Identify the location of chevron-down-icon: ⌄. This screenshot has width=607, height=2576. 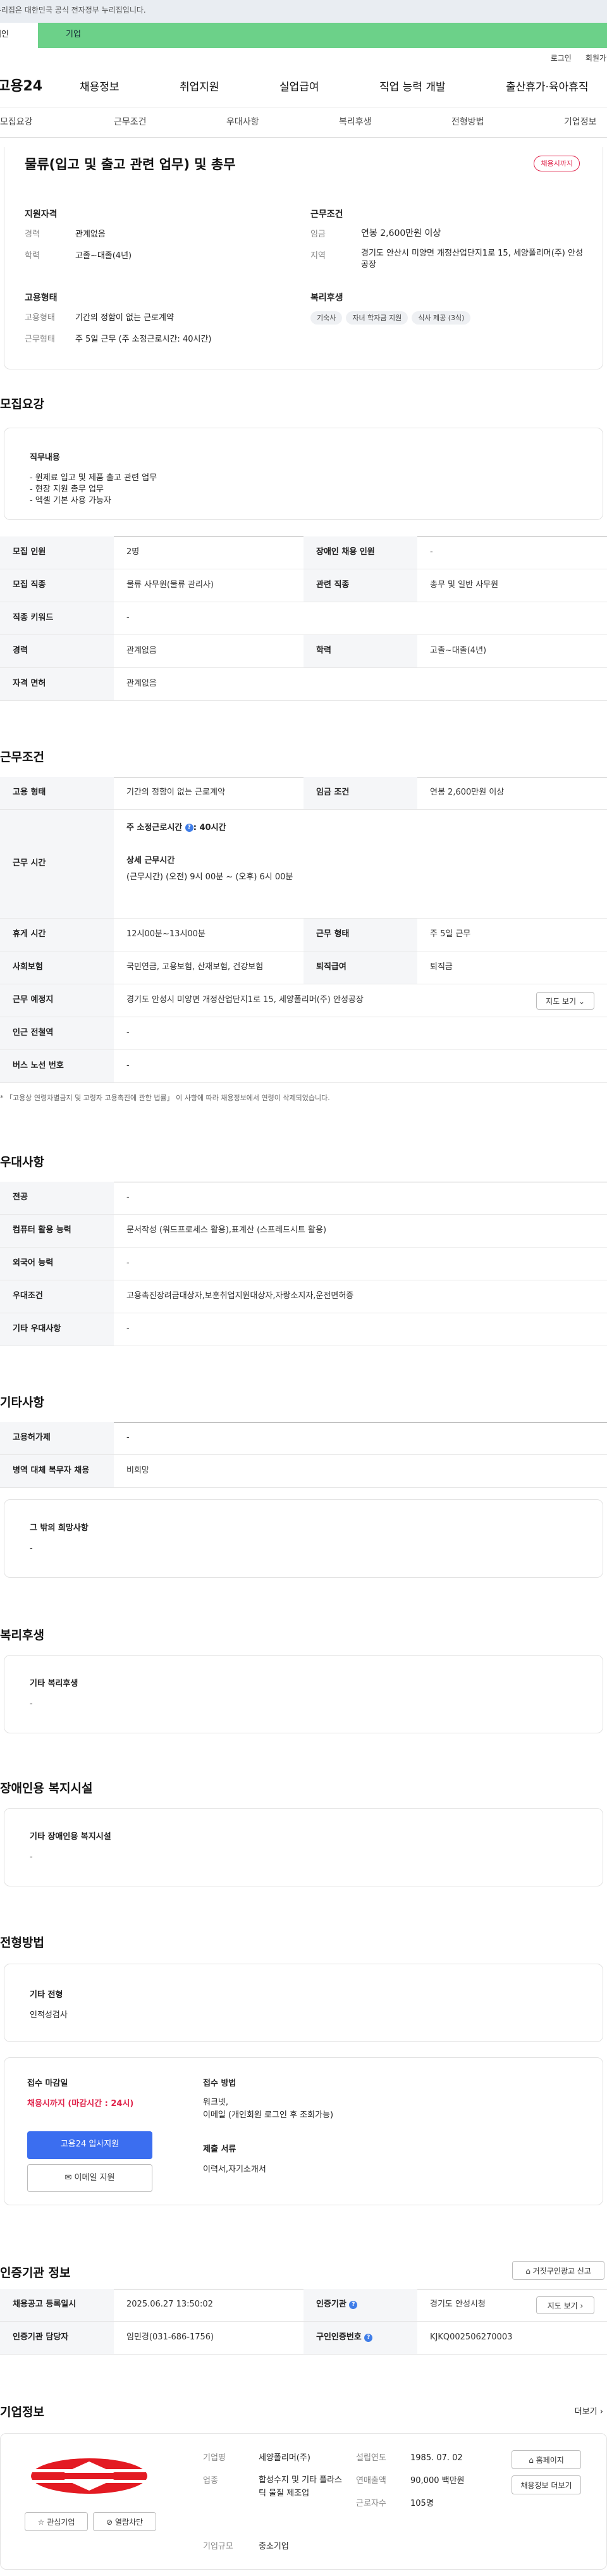
(582, 1002).